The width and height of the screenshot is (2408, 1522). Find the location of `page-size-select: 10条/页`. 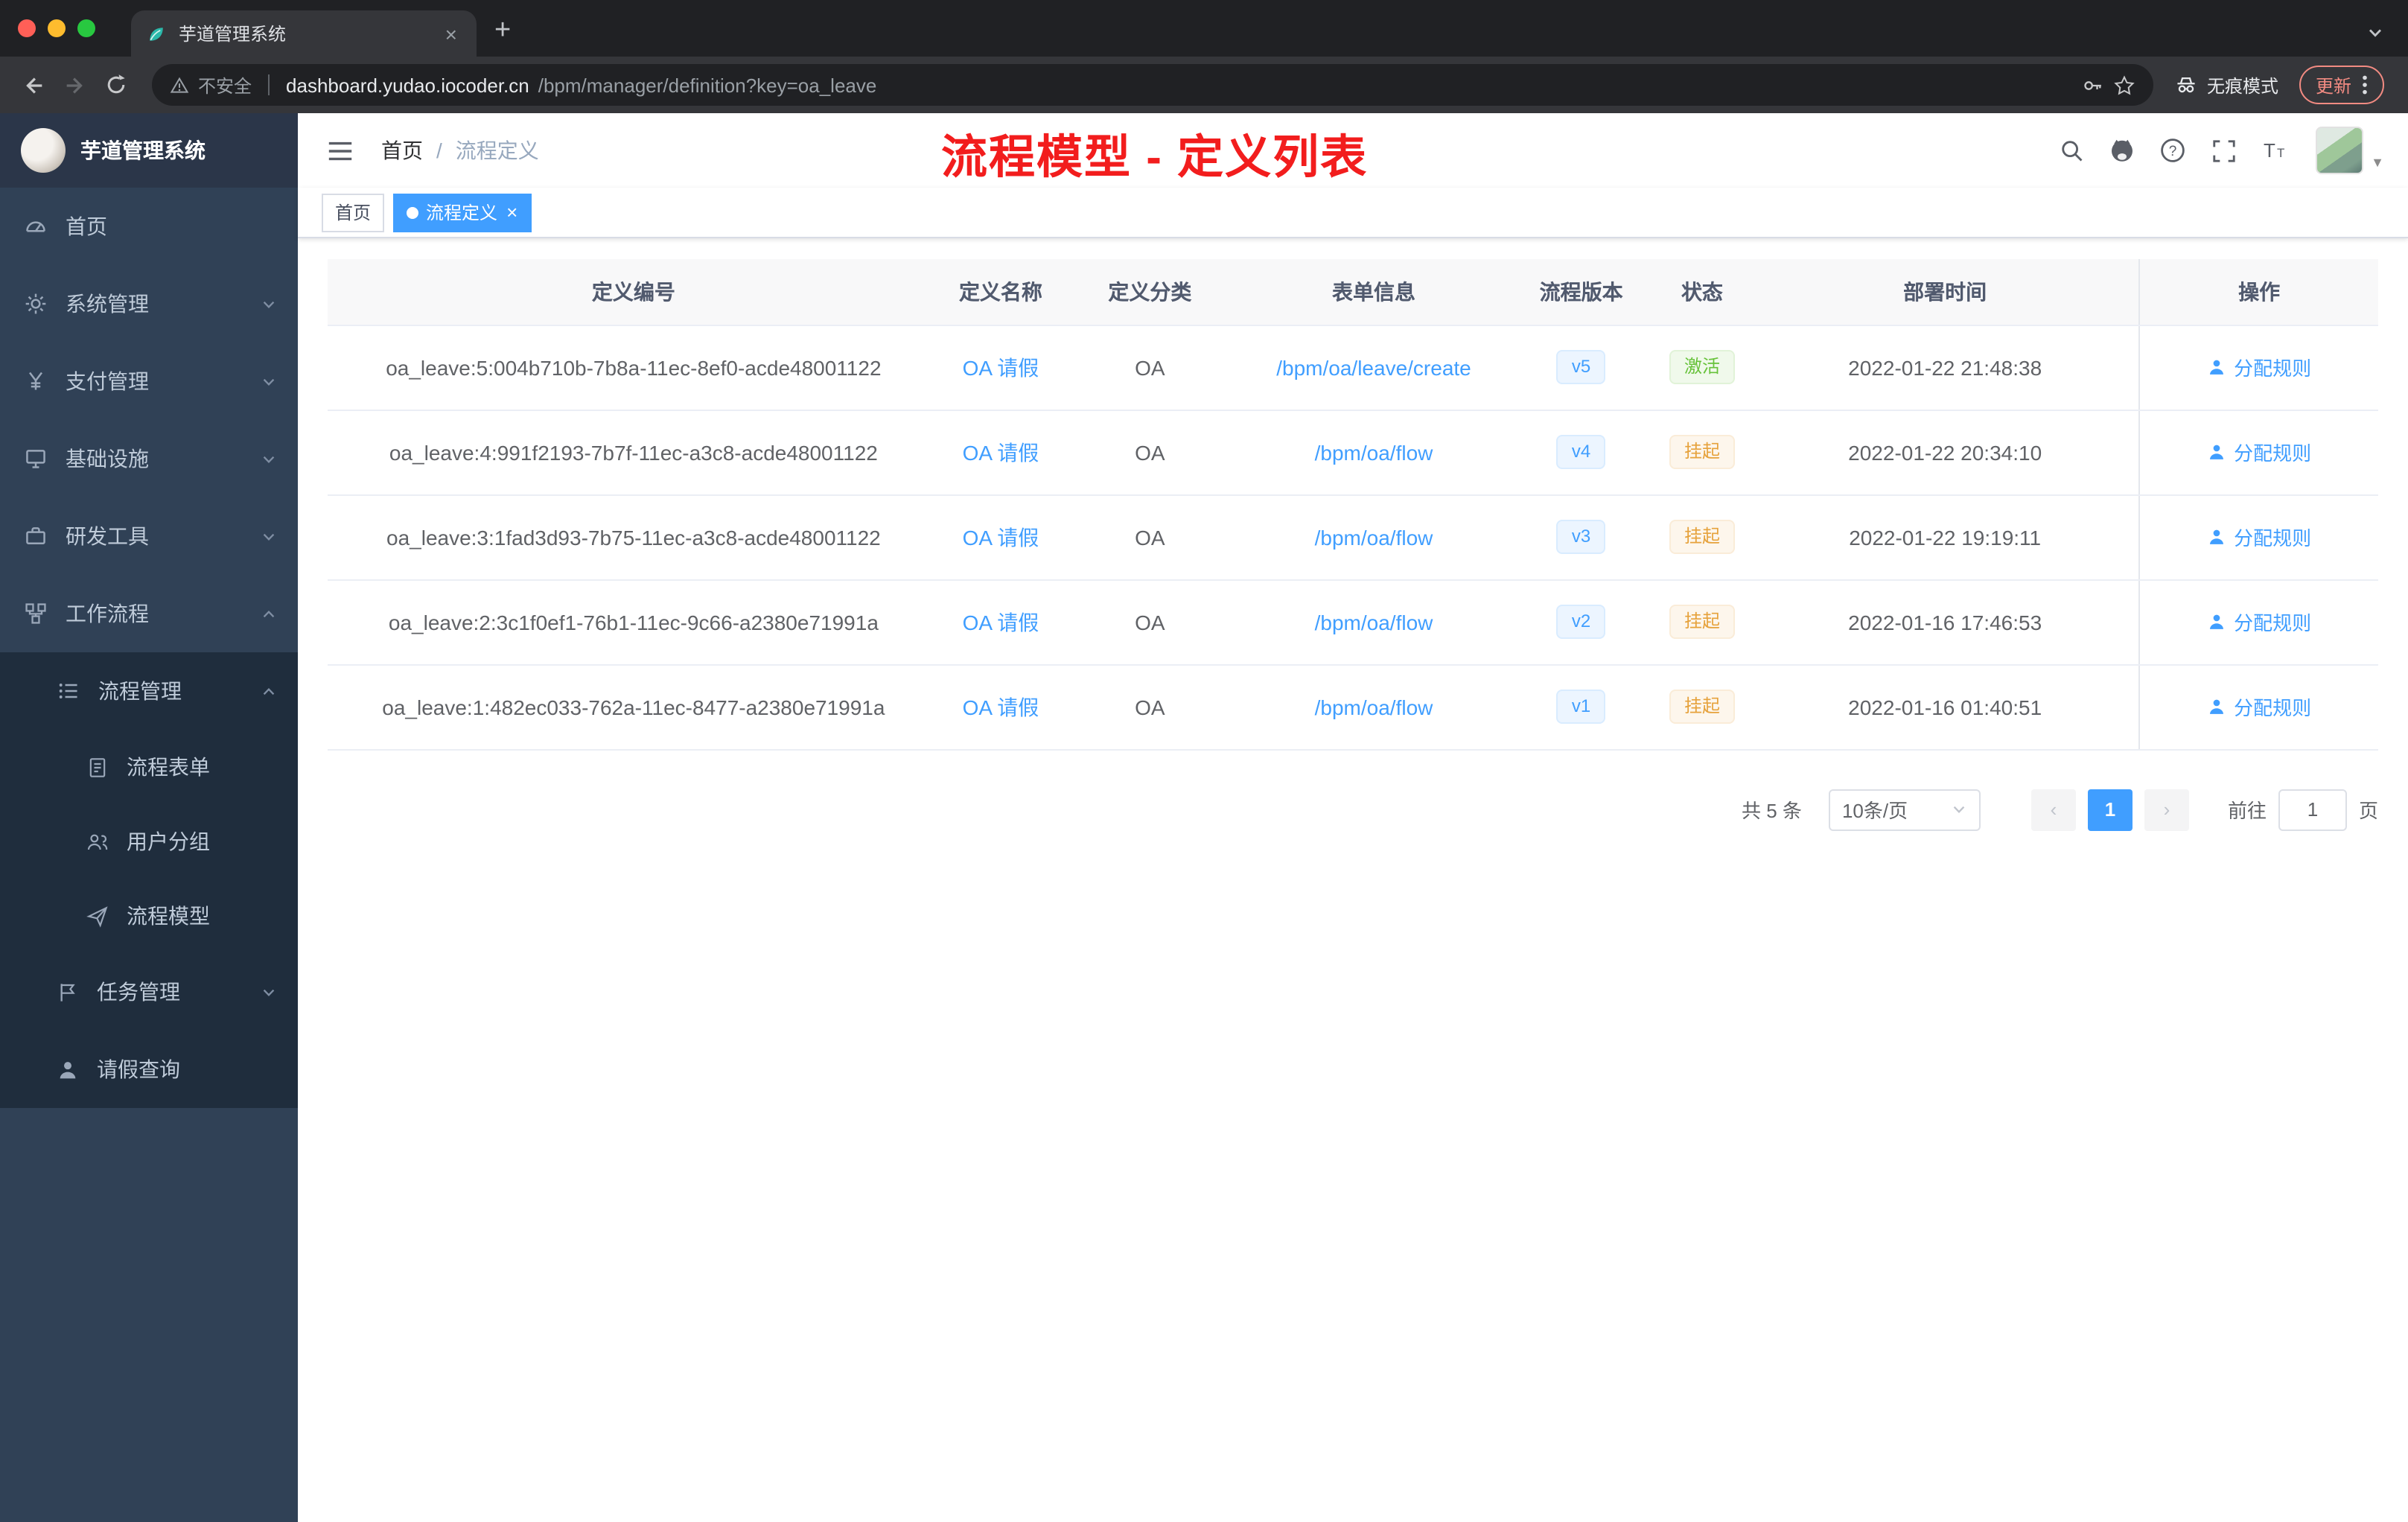

page-size-select: 10条/页 is located at coordinates (1904, 809).